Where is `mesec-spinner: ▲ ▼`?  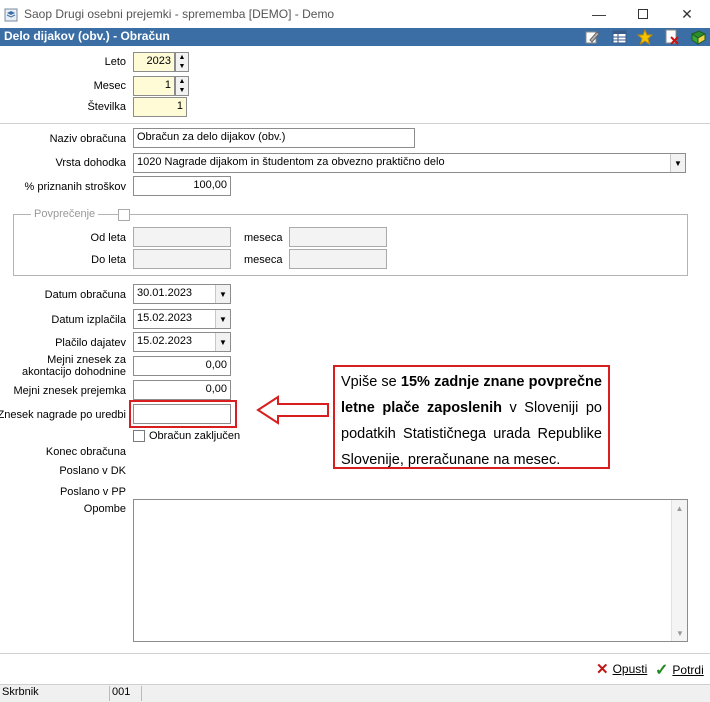
mesec-spinner: ▲ ▼ is located at coordinates (182, 86).